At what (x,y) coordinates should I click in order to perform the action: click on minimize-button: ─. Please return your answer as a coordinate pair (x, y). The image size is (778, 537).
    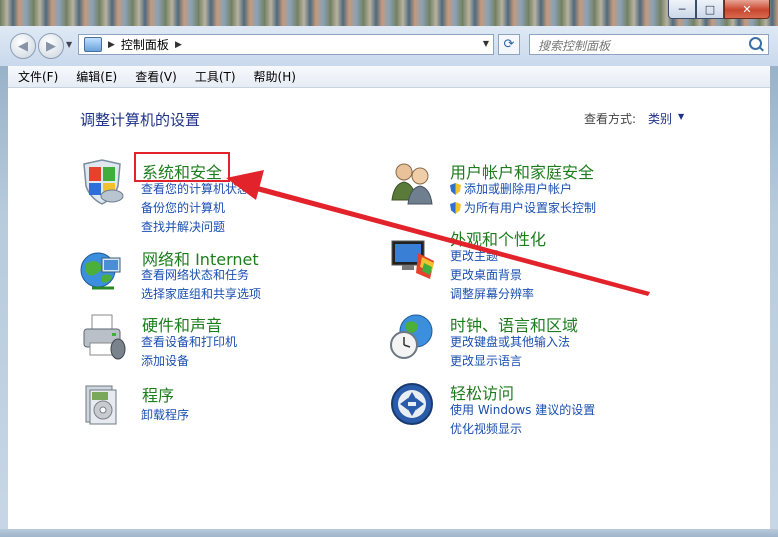
    Looking at the image, I should click on (682, 9).